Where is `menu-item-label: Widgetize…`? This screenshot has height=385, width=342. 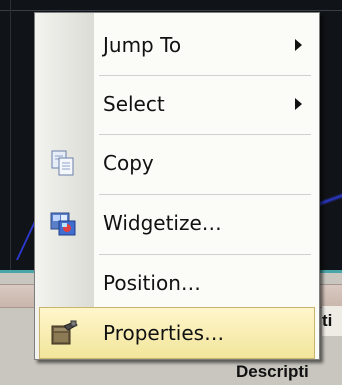 menu-item-label: Widgetize… is located at coordinates (162, 223).